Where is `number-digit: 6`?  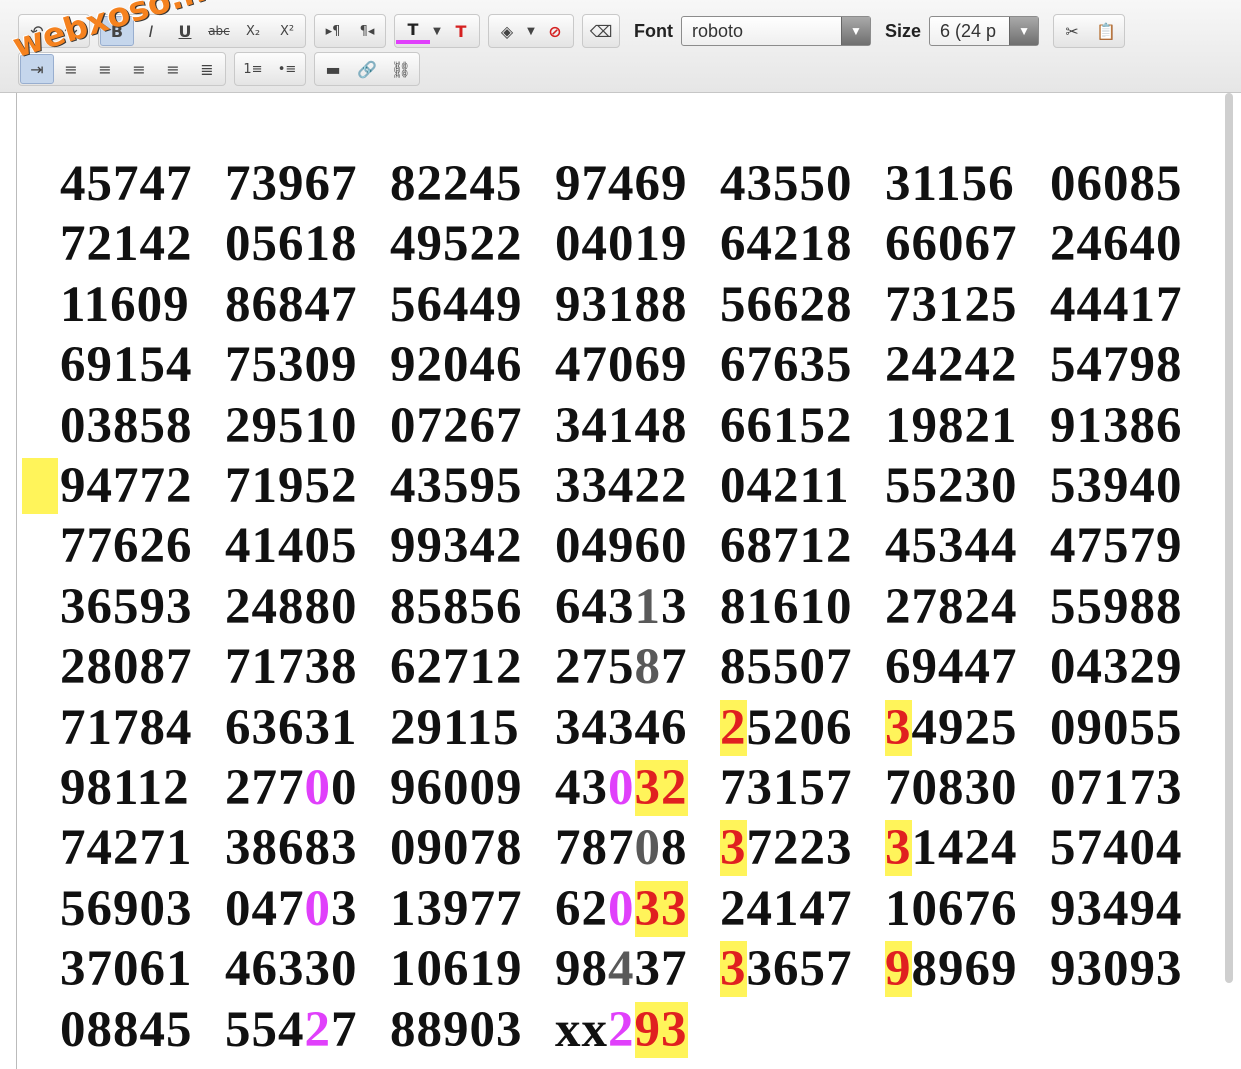
number-digit: 6 is located at coordinates (568, 909).